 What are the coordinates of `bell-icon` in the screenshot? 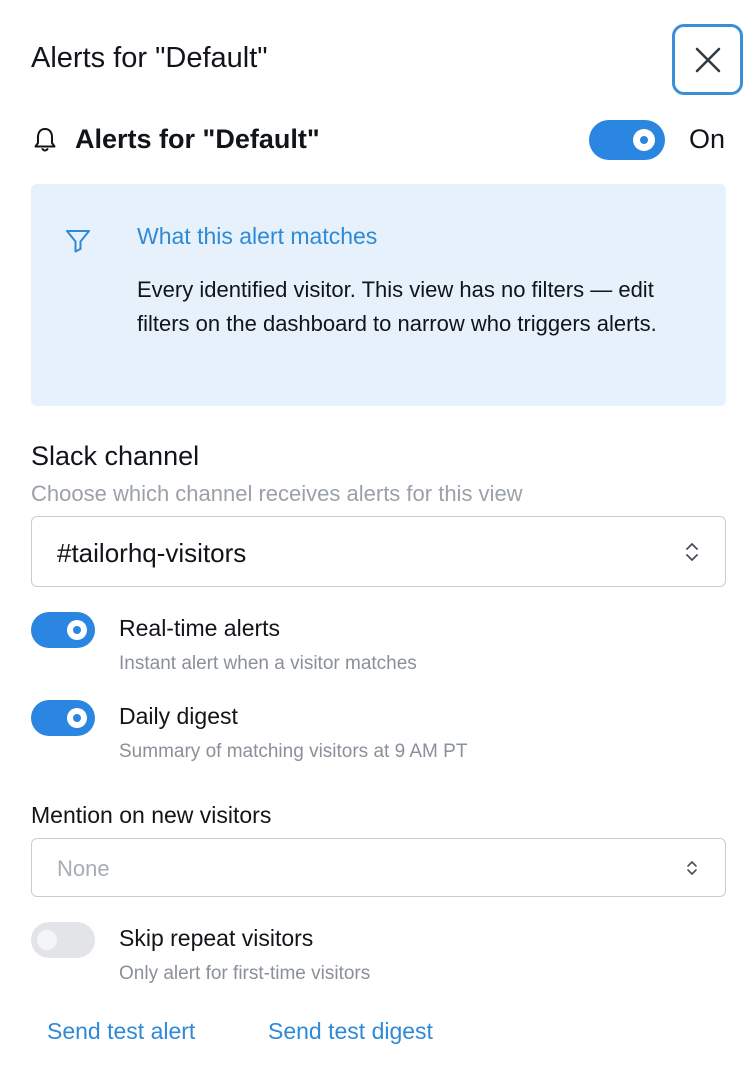 It's located at (45, 140).